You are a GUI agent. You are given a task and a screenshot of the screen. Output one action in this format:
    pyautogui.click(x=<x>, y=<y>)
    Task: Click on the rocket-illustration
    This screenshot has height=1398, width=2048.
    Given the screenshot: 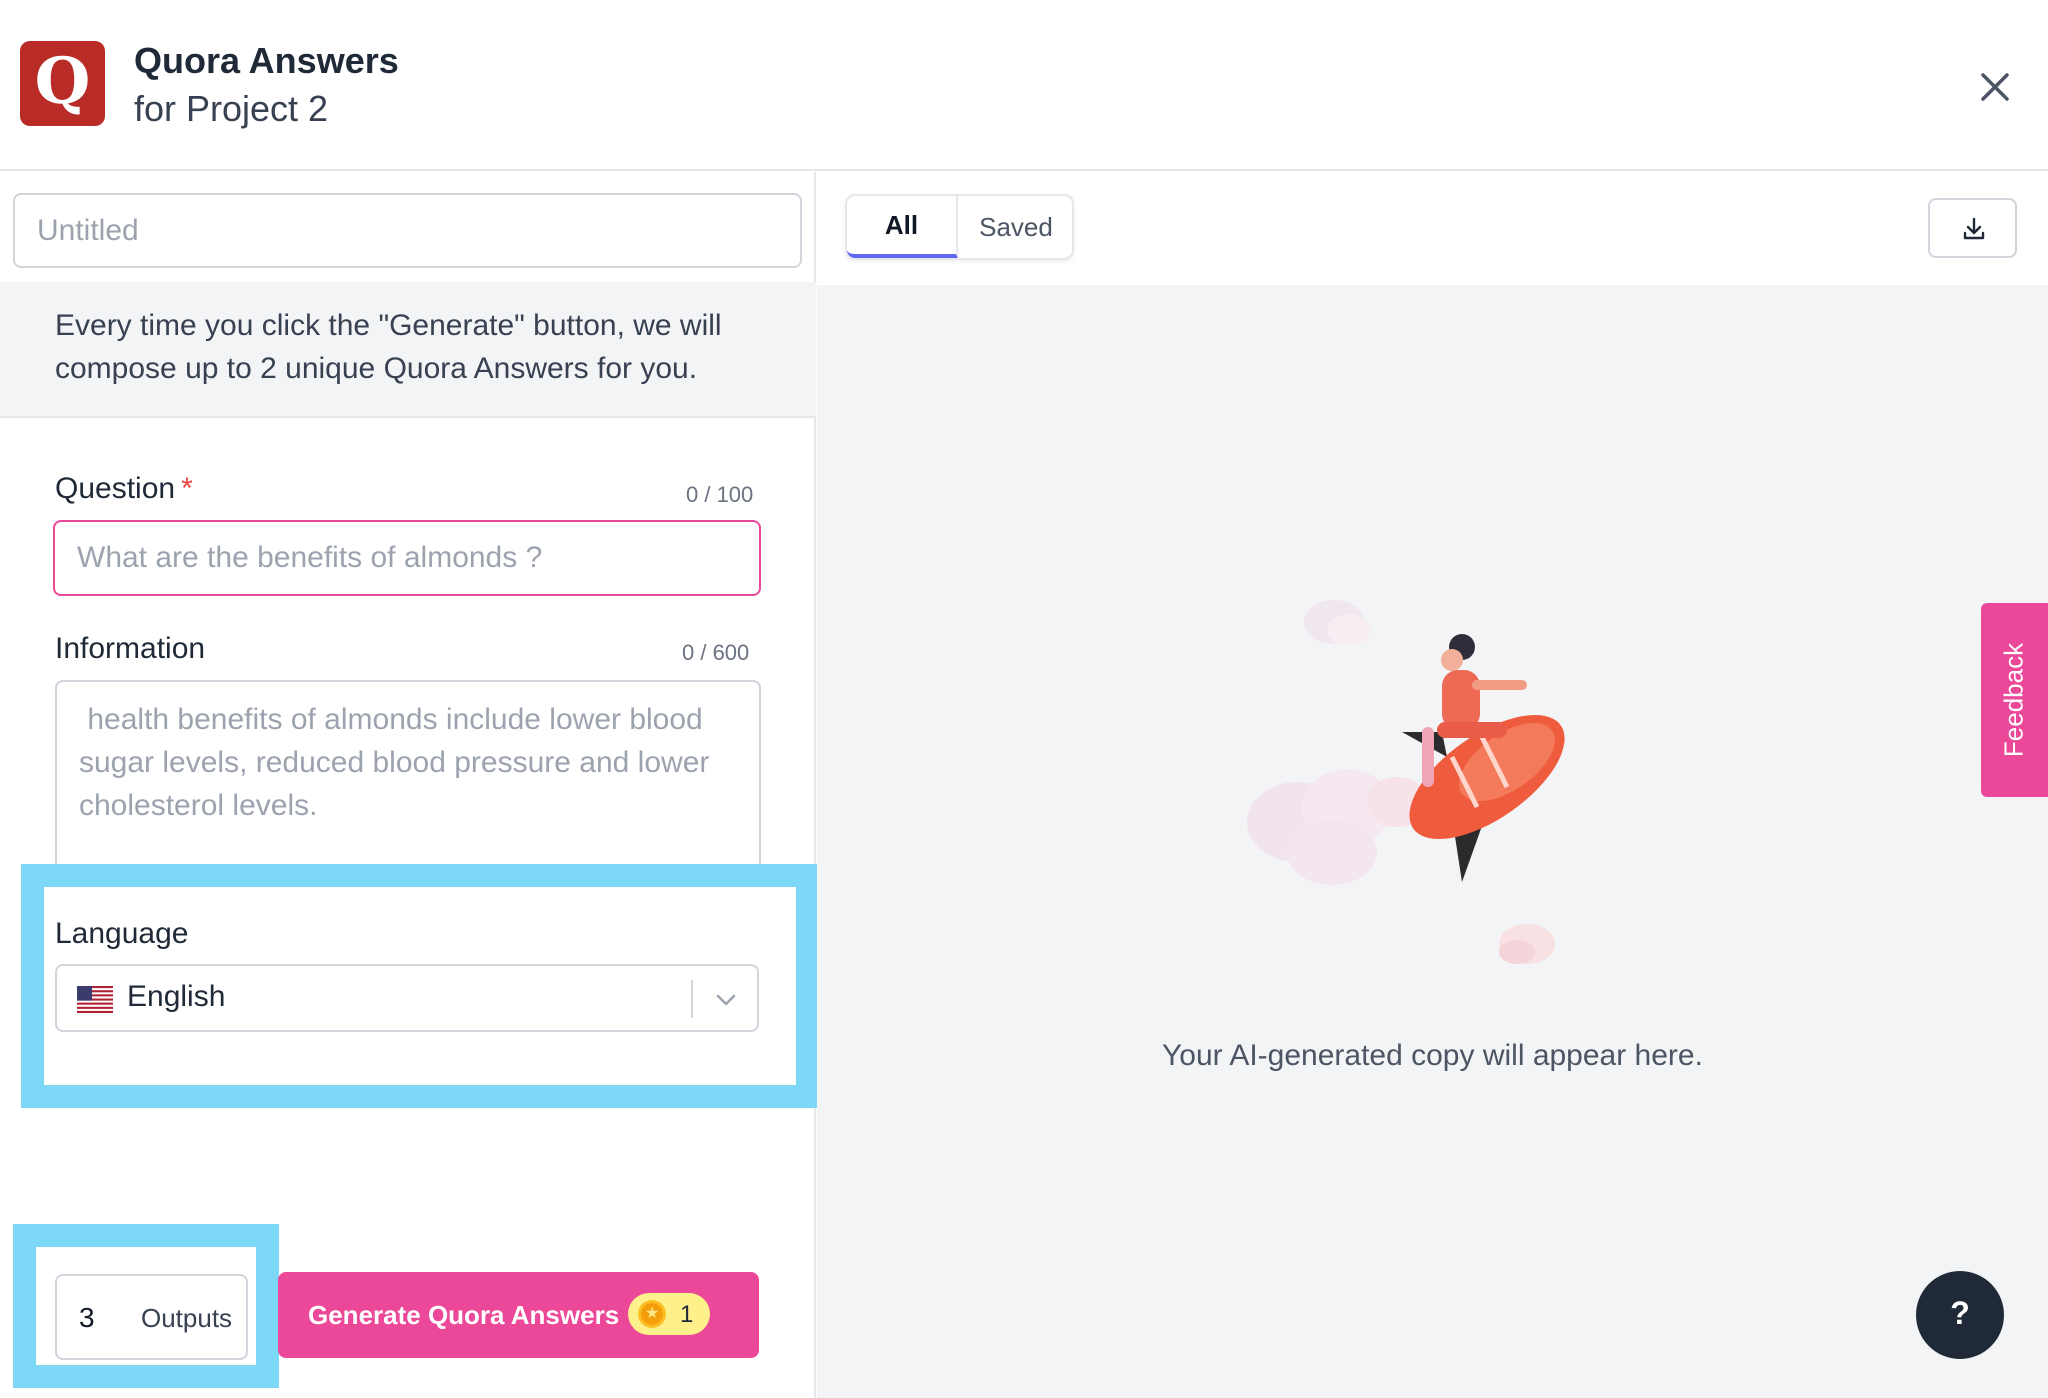 What is the action you would take?
    pyautogui.click(x=1406, y=782)
    